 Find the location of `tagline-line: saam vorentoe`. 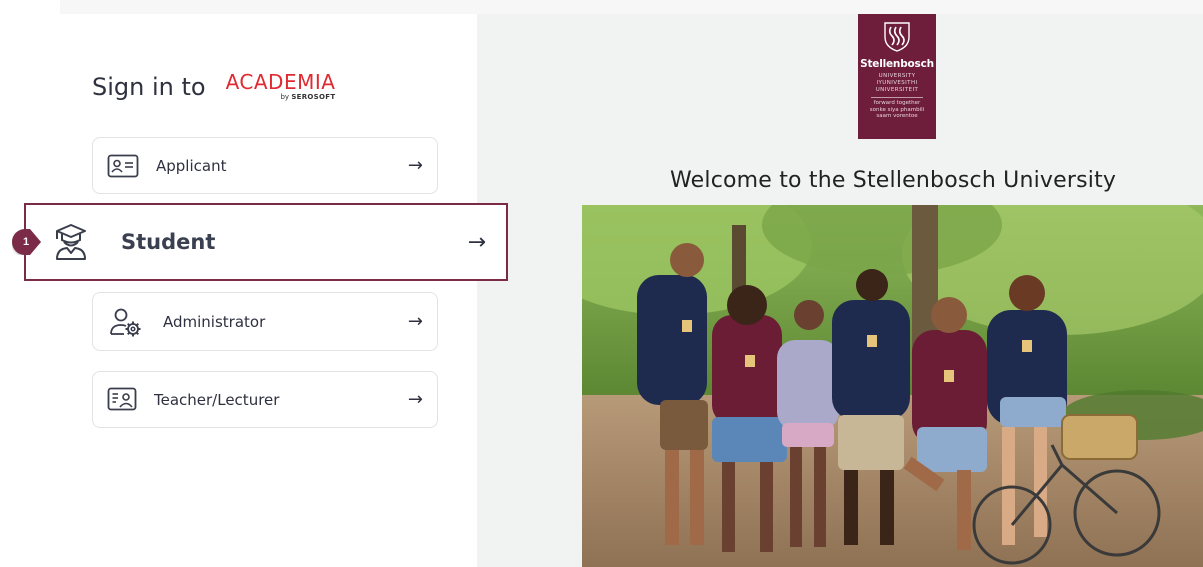

tagline-line: saam vorentoe is located at coordinates (897, 116).